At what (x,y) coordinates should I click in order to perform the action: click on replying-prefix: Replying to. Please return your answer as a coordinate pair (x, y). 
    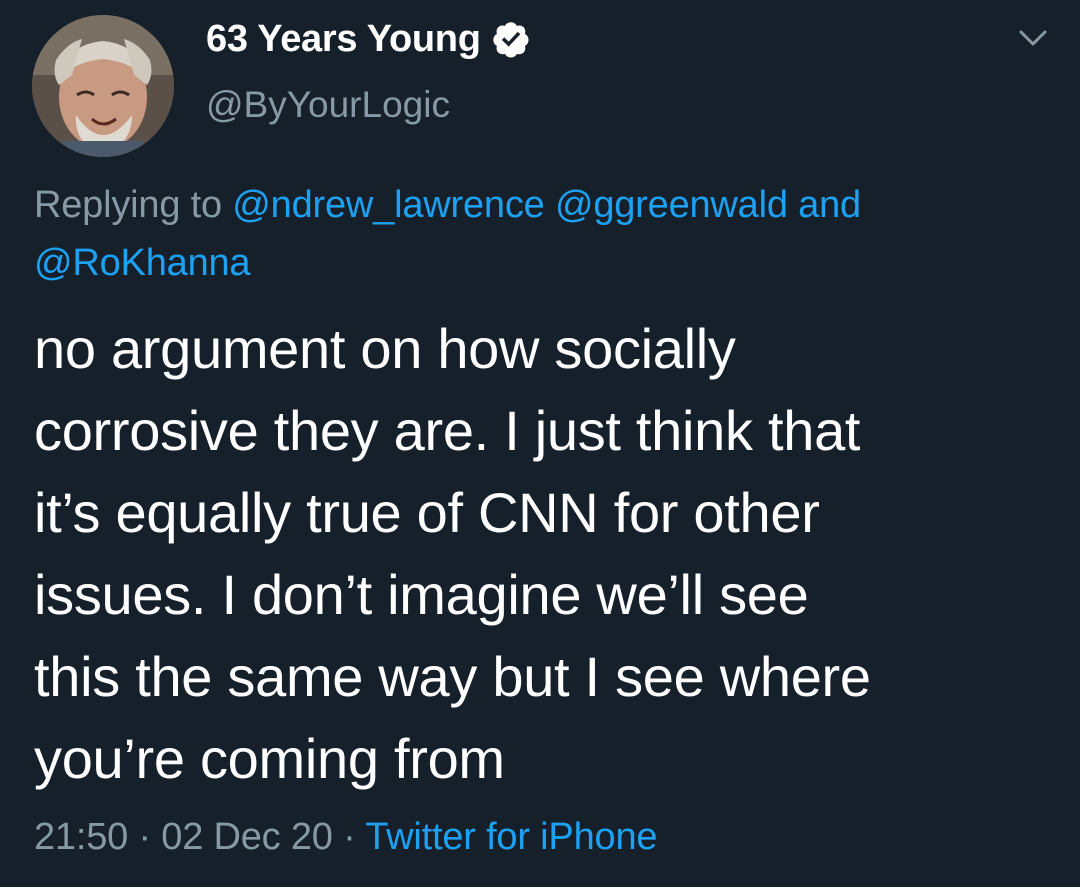
    Looking at the image, I should click on (128, 205).